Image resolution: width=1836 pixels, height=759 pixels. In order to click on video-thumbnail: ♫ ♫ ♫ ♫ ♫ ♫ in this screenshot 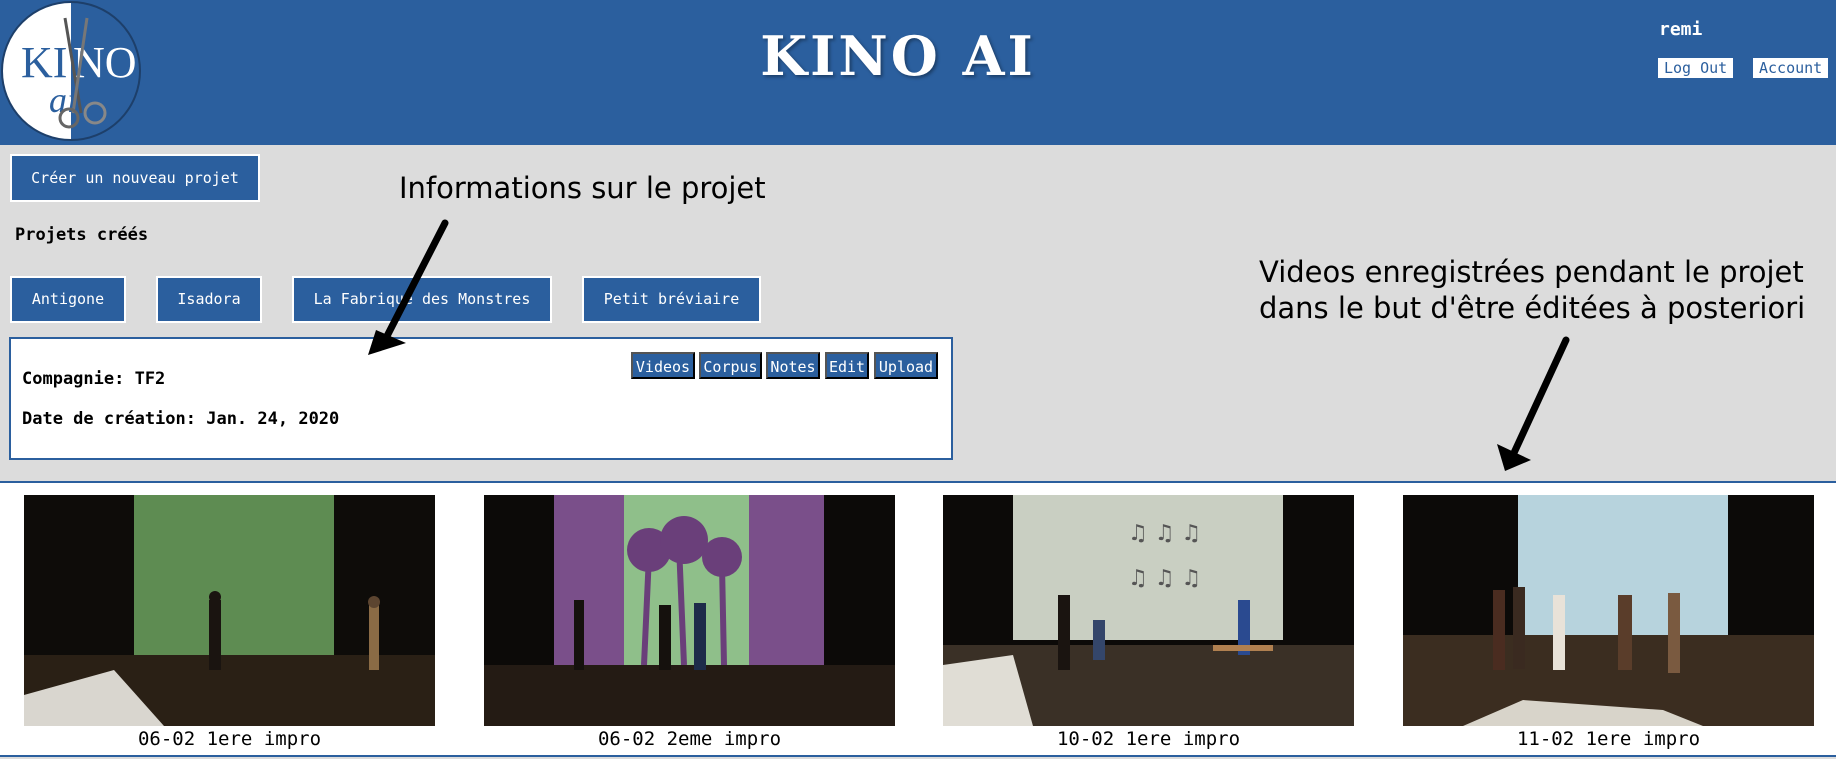, I will do `click(1148, 610)`.